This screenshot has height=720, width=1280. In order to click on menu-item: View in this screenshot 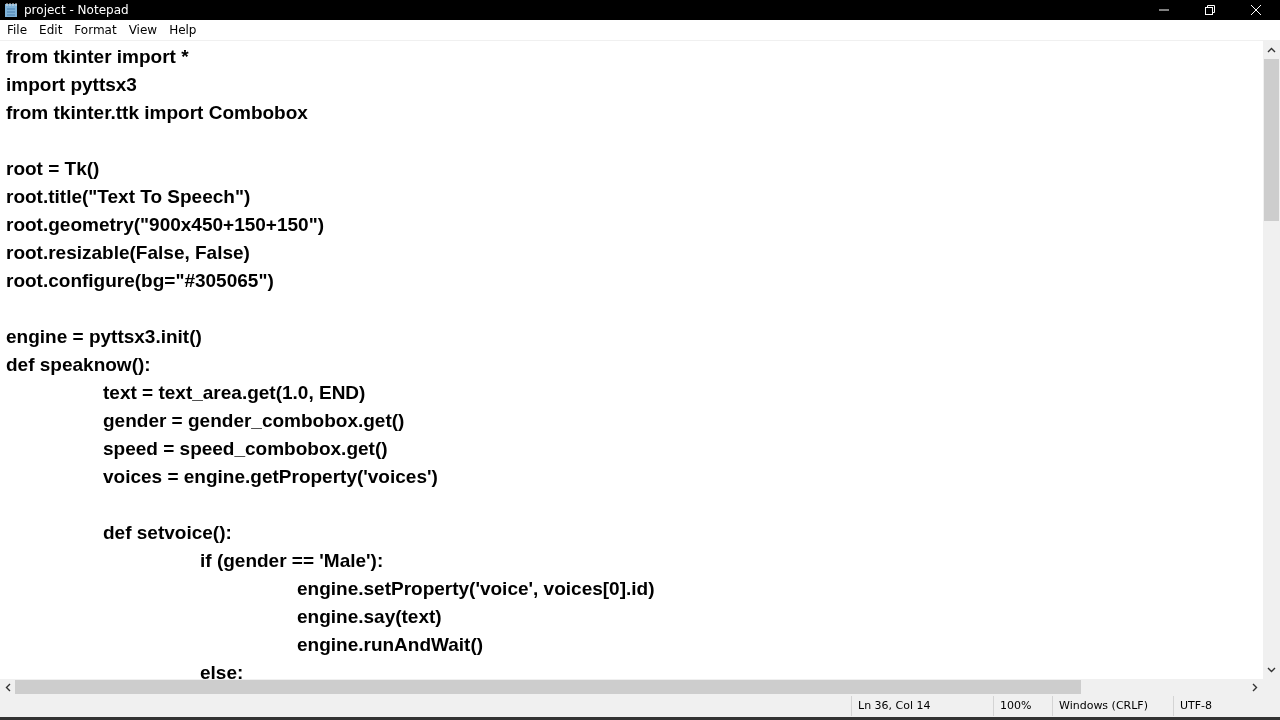, I will do `click(143, 30)`.